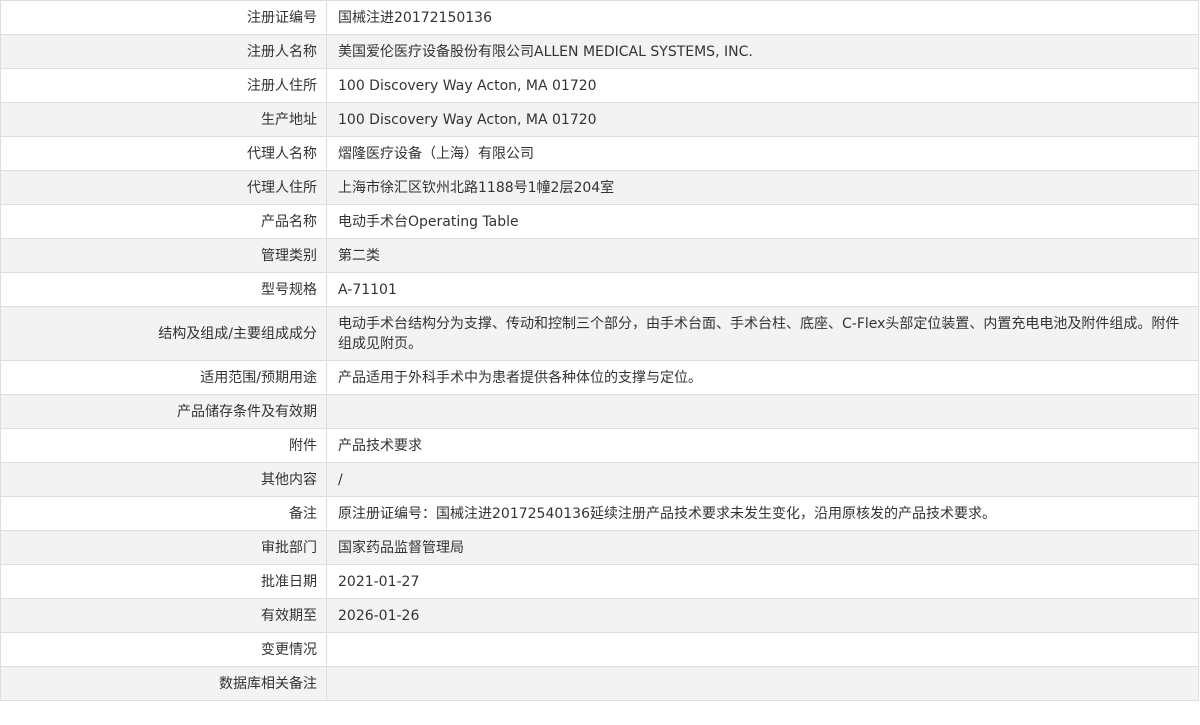  Describe the element at coordinates (762, 17) in the screenshot. I see `field-value: 国械注进20172150136` at that location.